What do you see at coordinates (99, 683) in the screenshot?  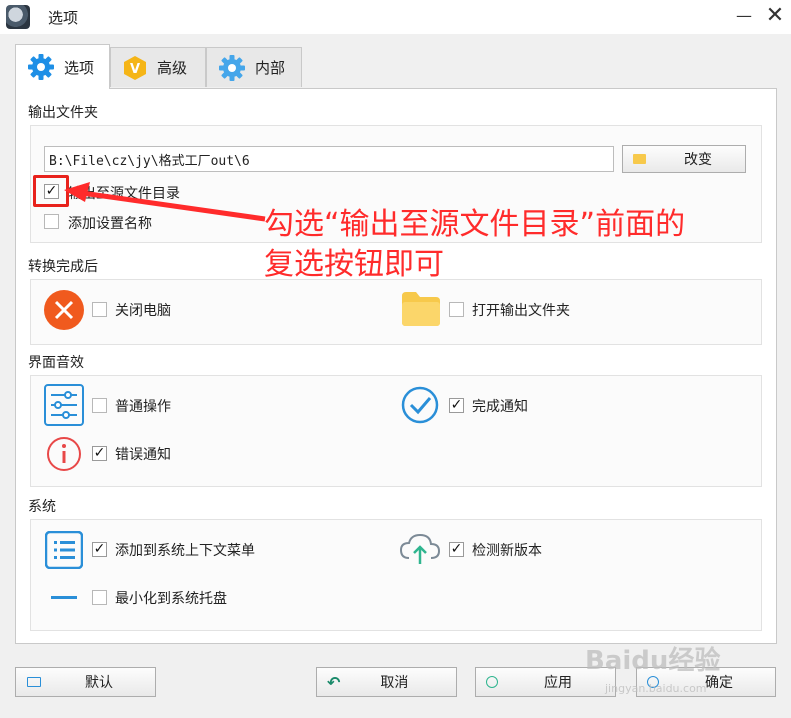 I see `default-button-label: 默认` at bounding box center [99, 683].